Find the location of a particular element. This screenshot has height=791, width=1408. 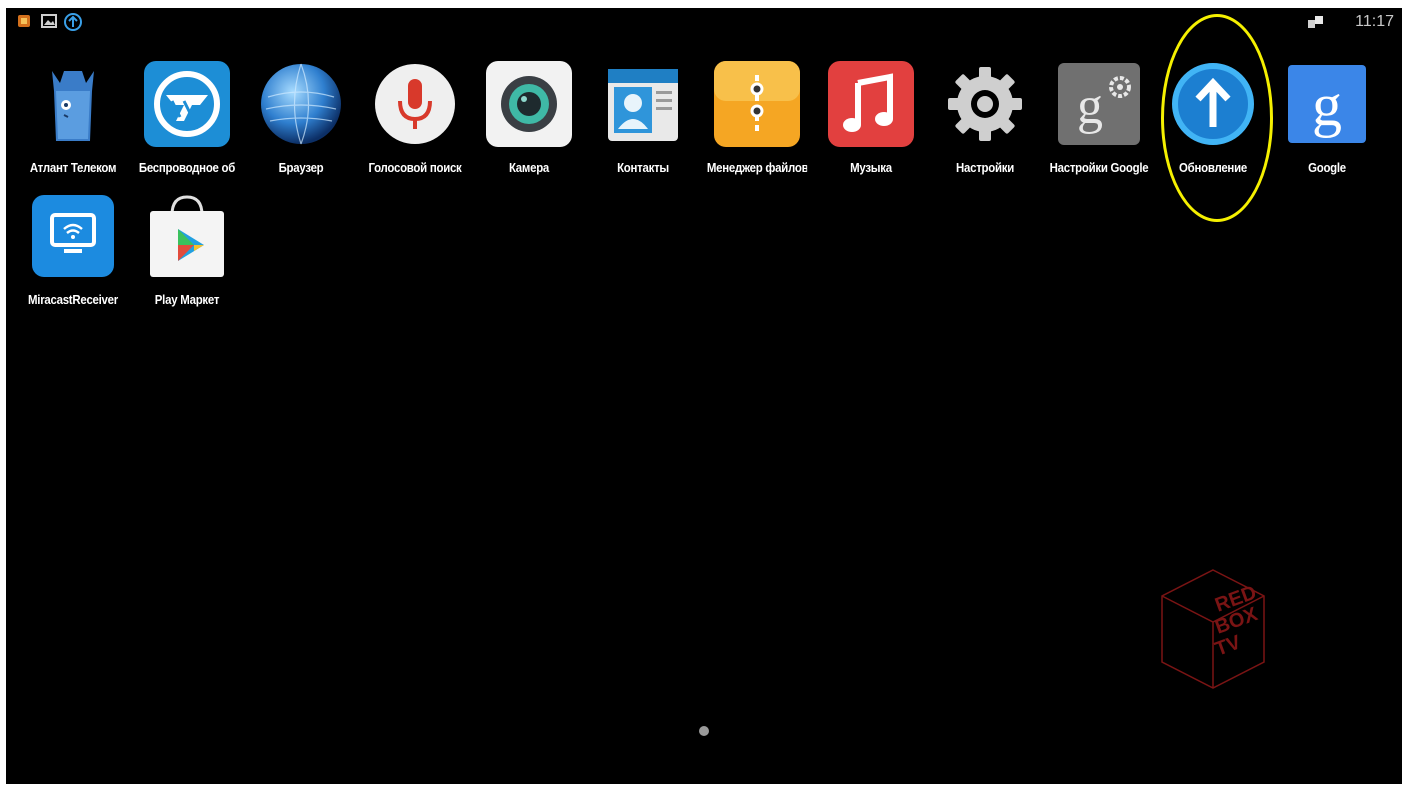

app-label: Беспроводное об is located at coordinates (187, 167).